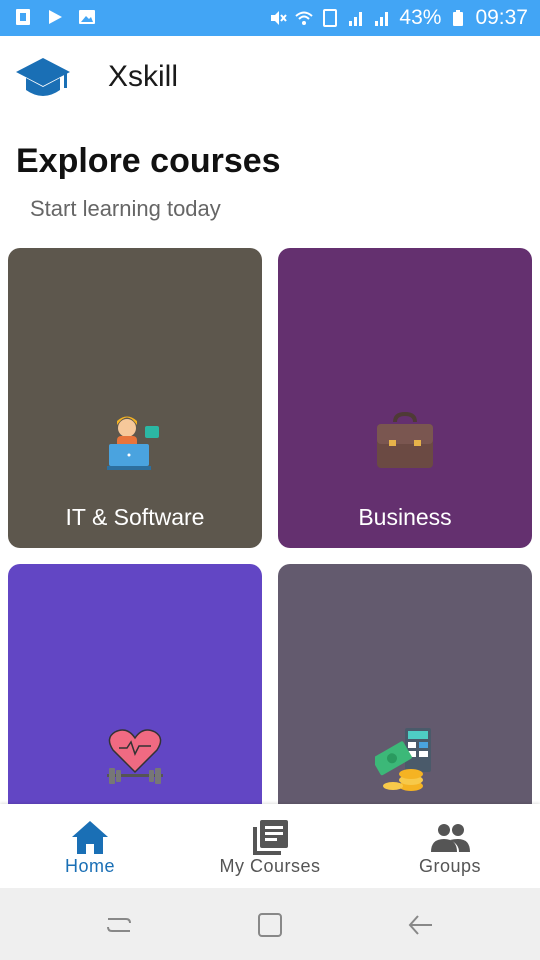 This screenshot has height=960, width=540. Describe the element at coordinates (403, 759) in the screenshot. I see `money-calculator-icon` at that location.